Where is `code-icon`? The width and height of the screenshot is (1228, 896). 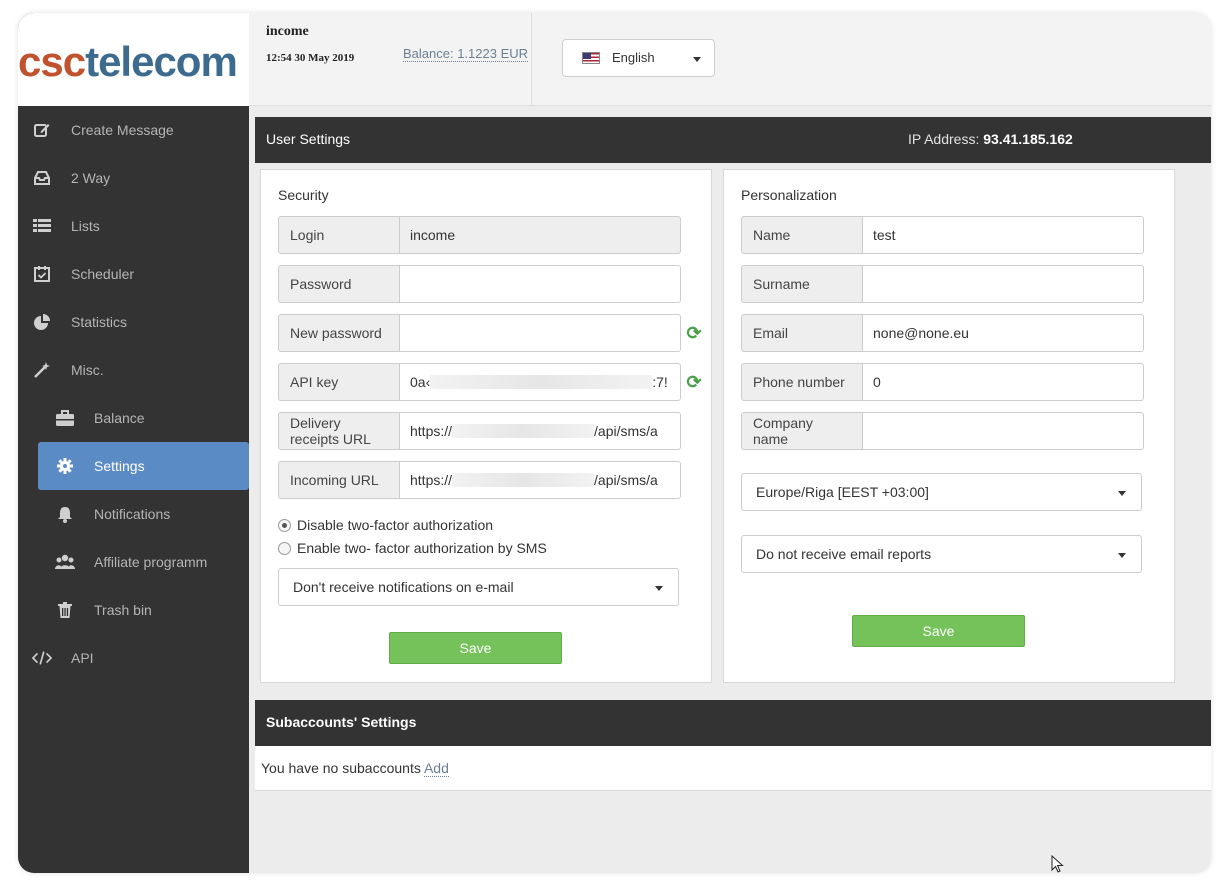
code-icon is located at coordinates (42, 658).